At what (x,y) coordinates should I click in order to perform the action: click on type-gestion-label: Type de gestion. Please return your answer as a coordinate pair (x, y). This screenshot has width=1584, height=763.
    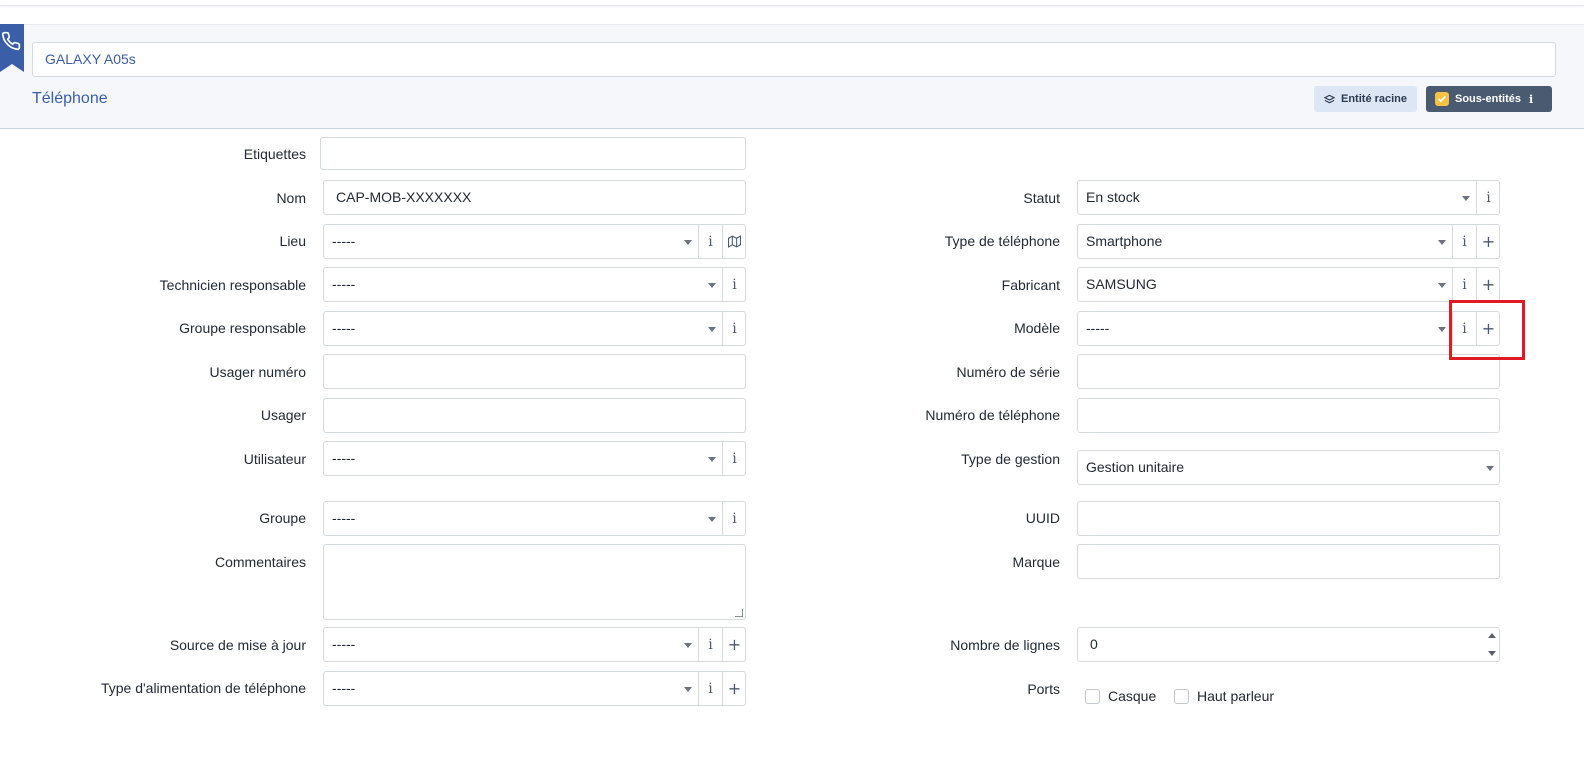
    Looking at the image, I should click on (1010, 459).